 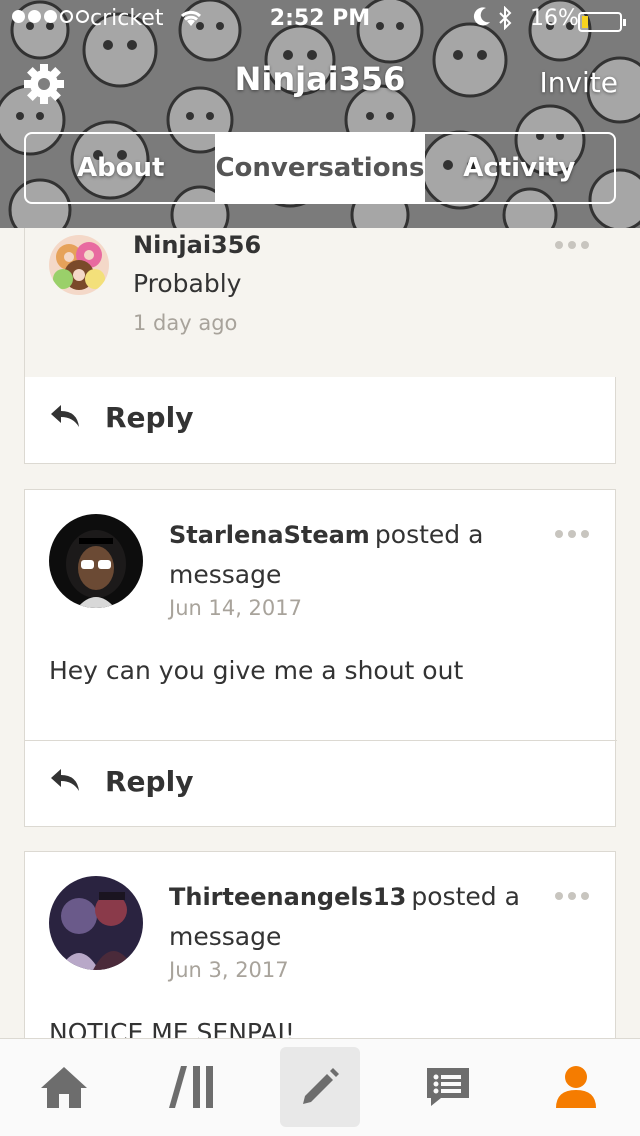 What do you see at coordinates (481, 16) in the screenshot?
I see `moon-icon` at bounding box center [481, 16].